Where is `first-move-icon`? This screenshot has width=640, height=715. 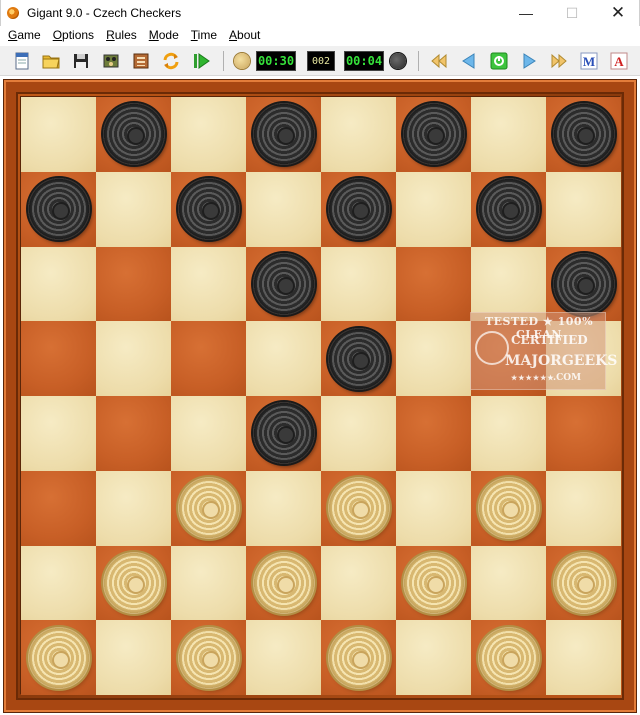 first-move-icon is located at coordinates (439, 61).